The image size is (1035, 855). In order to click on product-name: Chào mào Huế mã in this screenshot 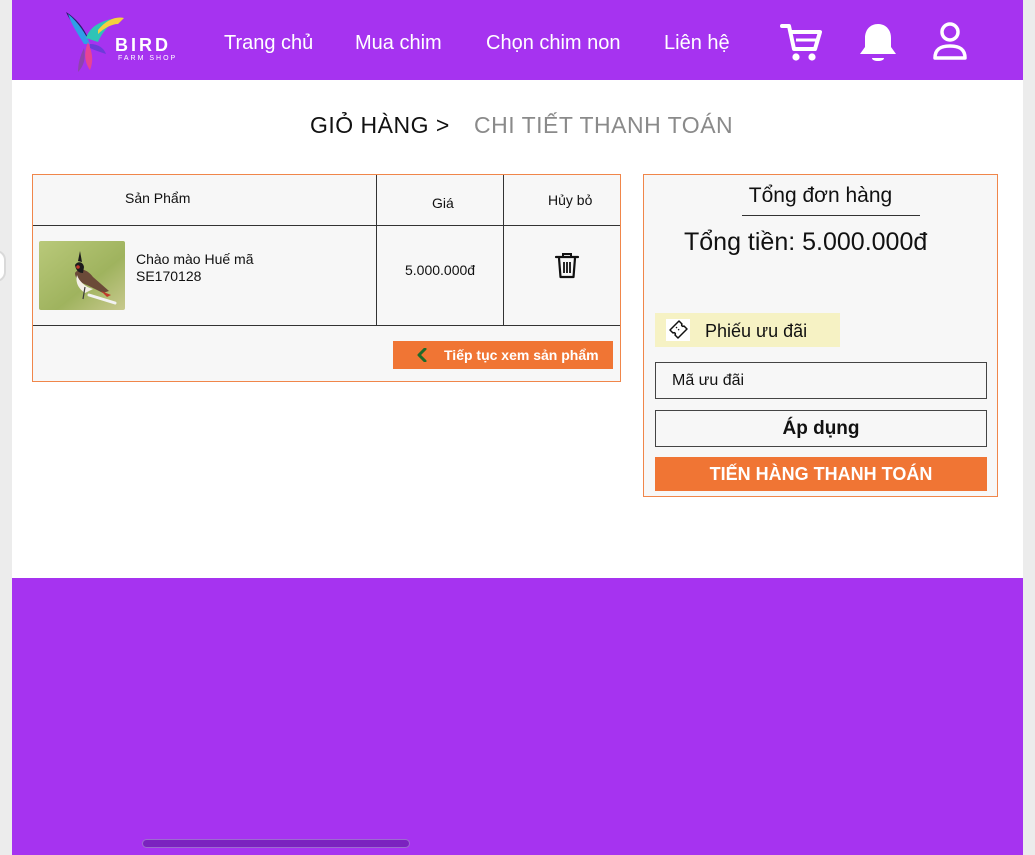, I will do `click(195, 259)`.